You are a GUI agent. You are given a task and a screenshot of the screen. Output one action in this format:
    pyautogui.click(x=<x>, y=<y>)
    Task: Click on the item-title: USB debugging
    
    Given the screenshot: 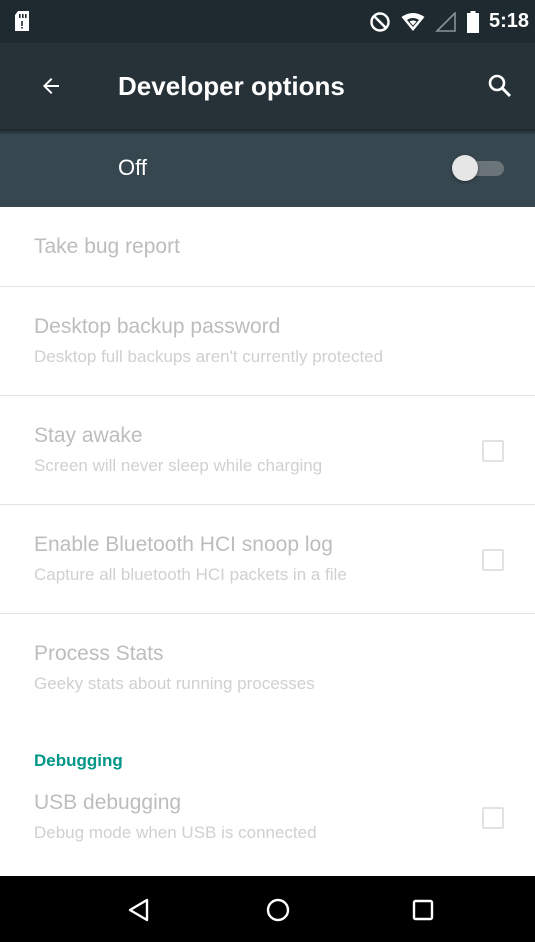 What is the action you would take?
    pyautogui.click(x=108, y=802)
    